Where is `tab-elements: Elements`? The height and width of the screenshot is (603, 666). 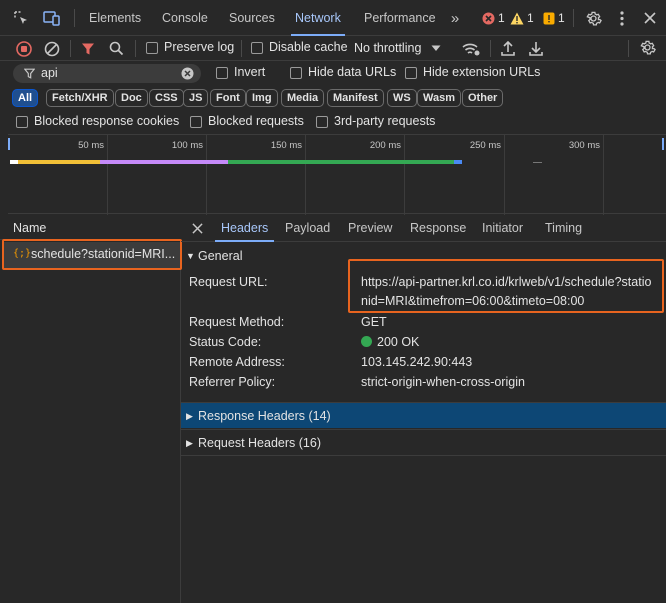
tab-elements: Elements is located at coordinates (115, 18).